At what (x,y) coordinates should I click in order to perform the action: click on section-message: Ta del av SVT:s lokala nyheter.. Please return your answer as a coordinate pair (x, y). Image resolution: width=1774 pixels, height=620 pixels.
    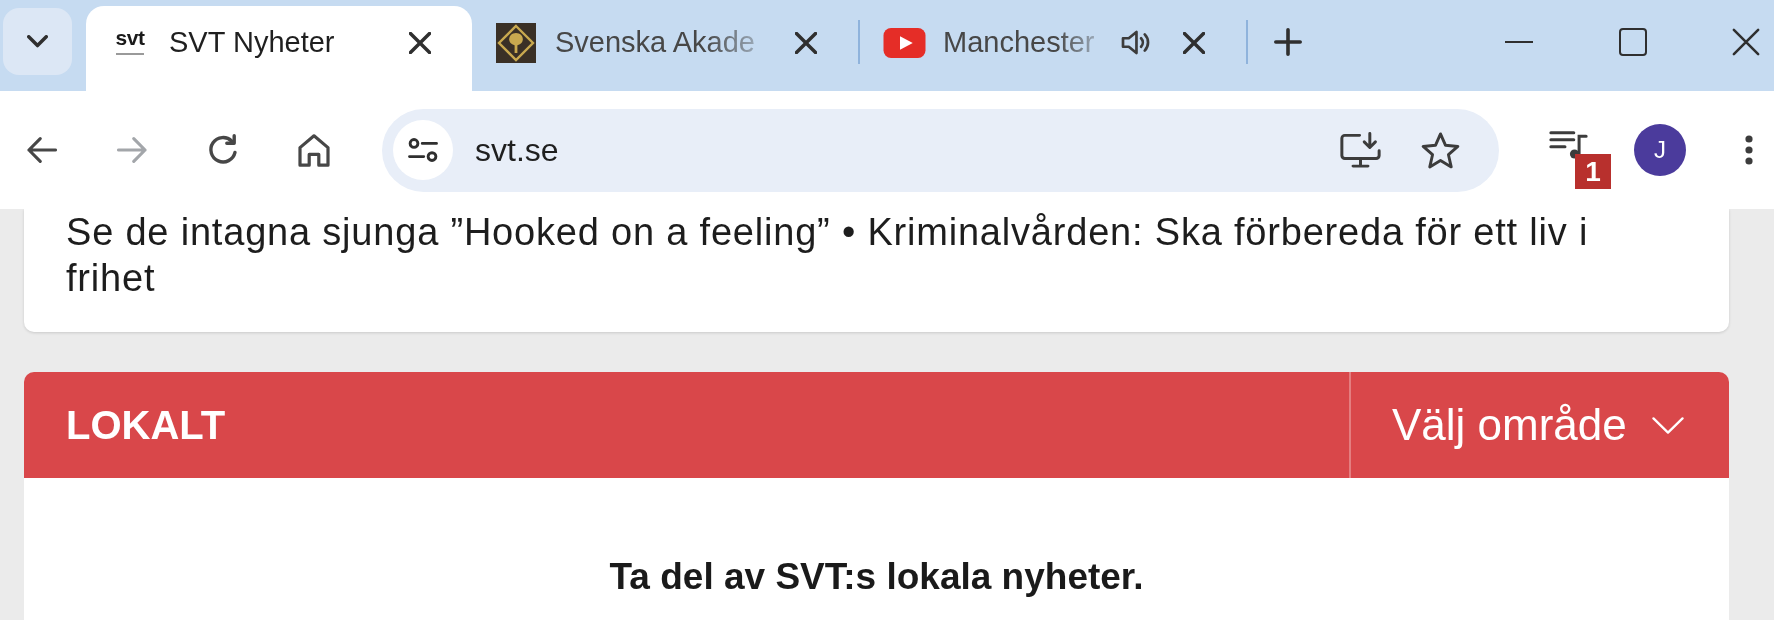
    Looking at the image, I should click on (876, 577).